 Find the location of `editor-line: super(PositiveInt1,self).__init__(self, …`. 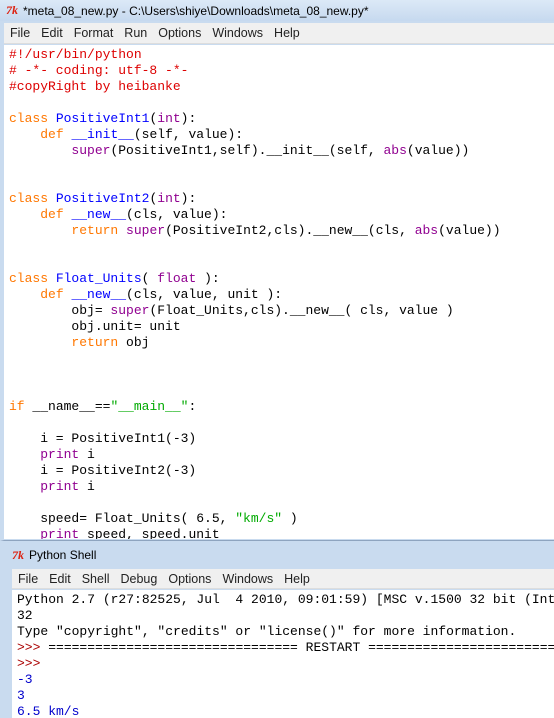

editor-line: super(PositiveInt1,self).__init__(self, … is located at coordinates (279, 151).